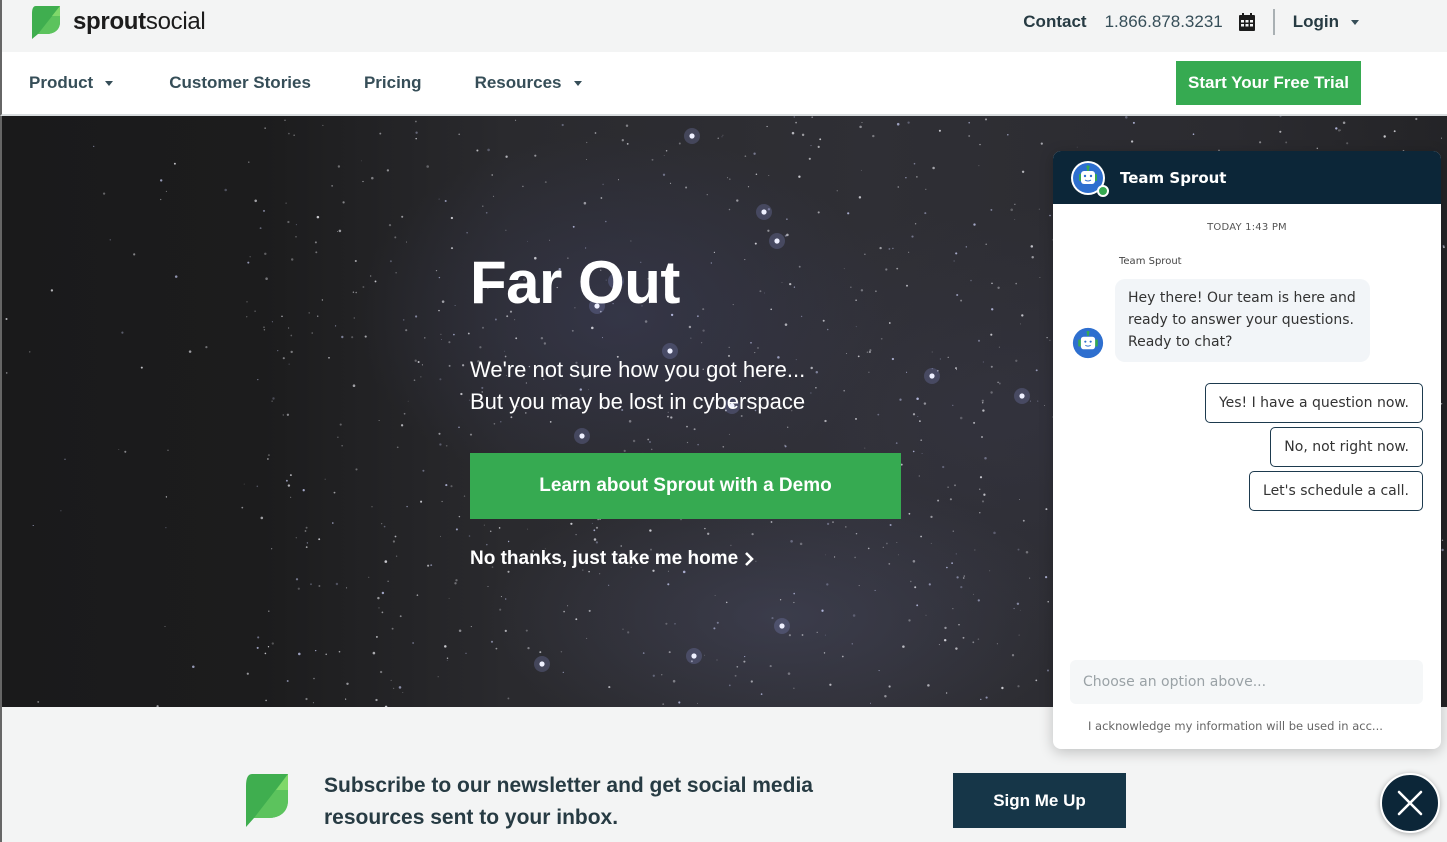  Describe the element at coordinates (518, 82) in the screenshot. I see `nav-item-label: Resources` at that location.